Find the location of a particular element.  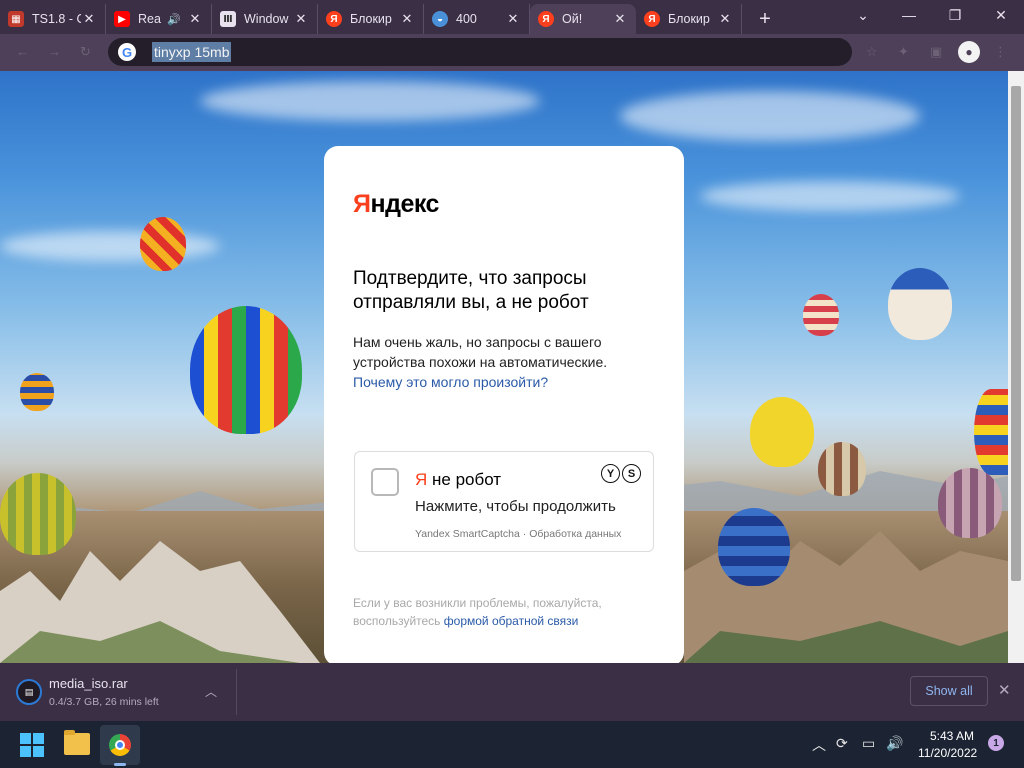

logo-text: ндекс is located at coordinates (404, 204).